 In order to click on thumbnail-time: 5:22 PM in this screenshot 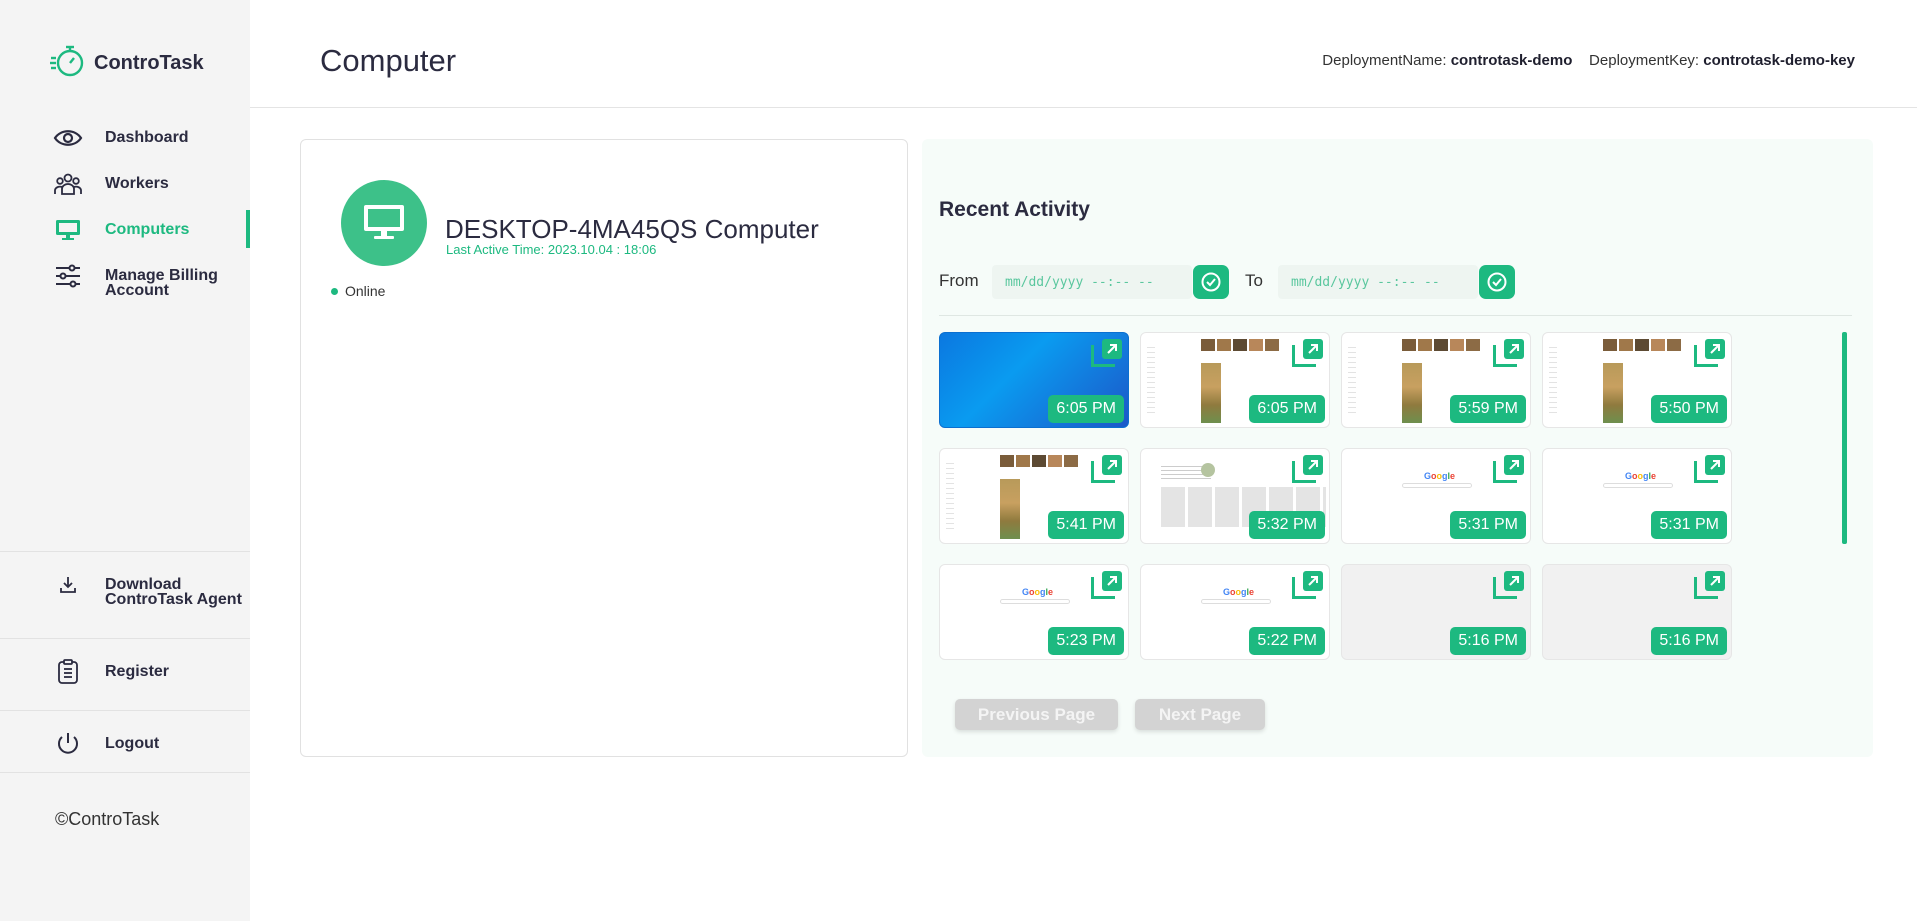, I will do `click(1287, 641)`.